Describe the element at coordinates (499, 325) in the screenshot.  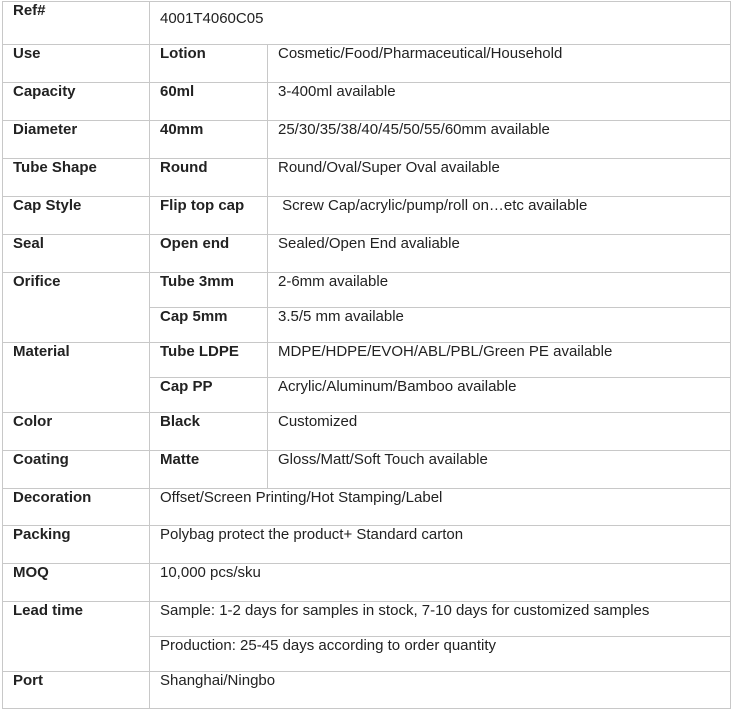
I see `available-orifice-cap: 3.5/5 mm available` at that location.